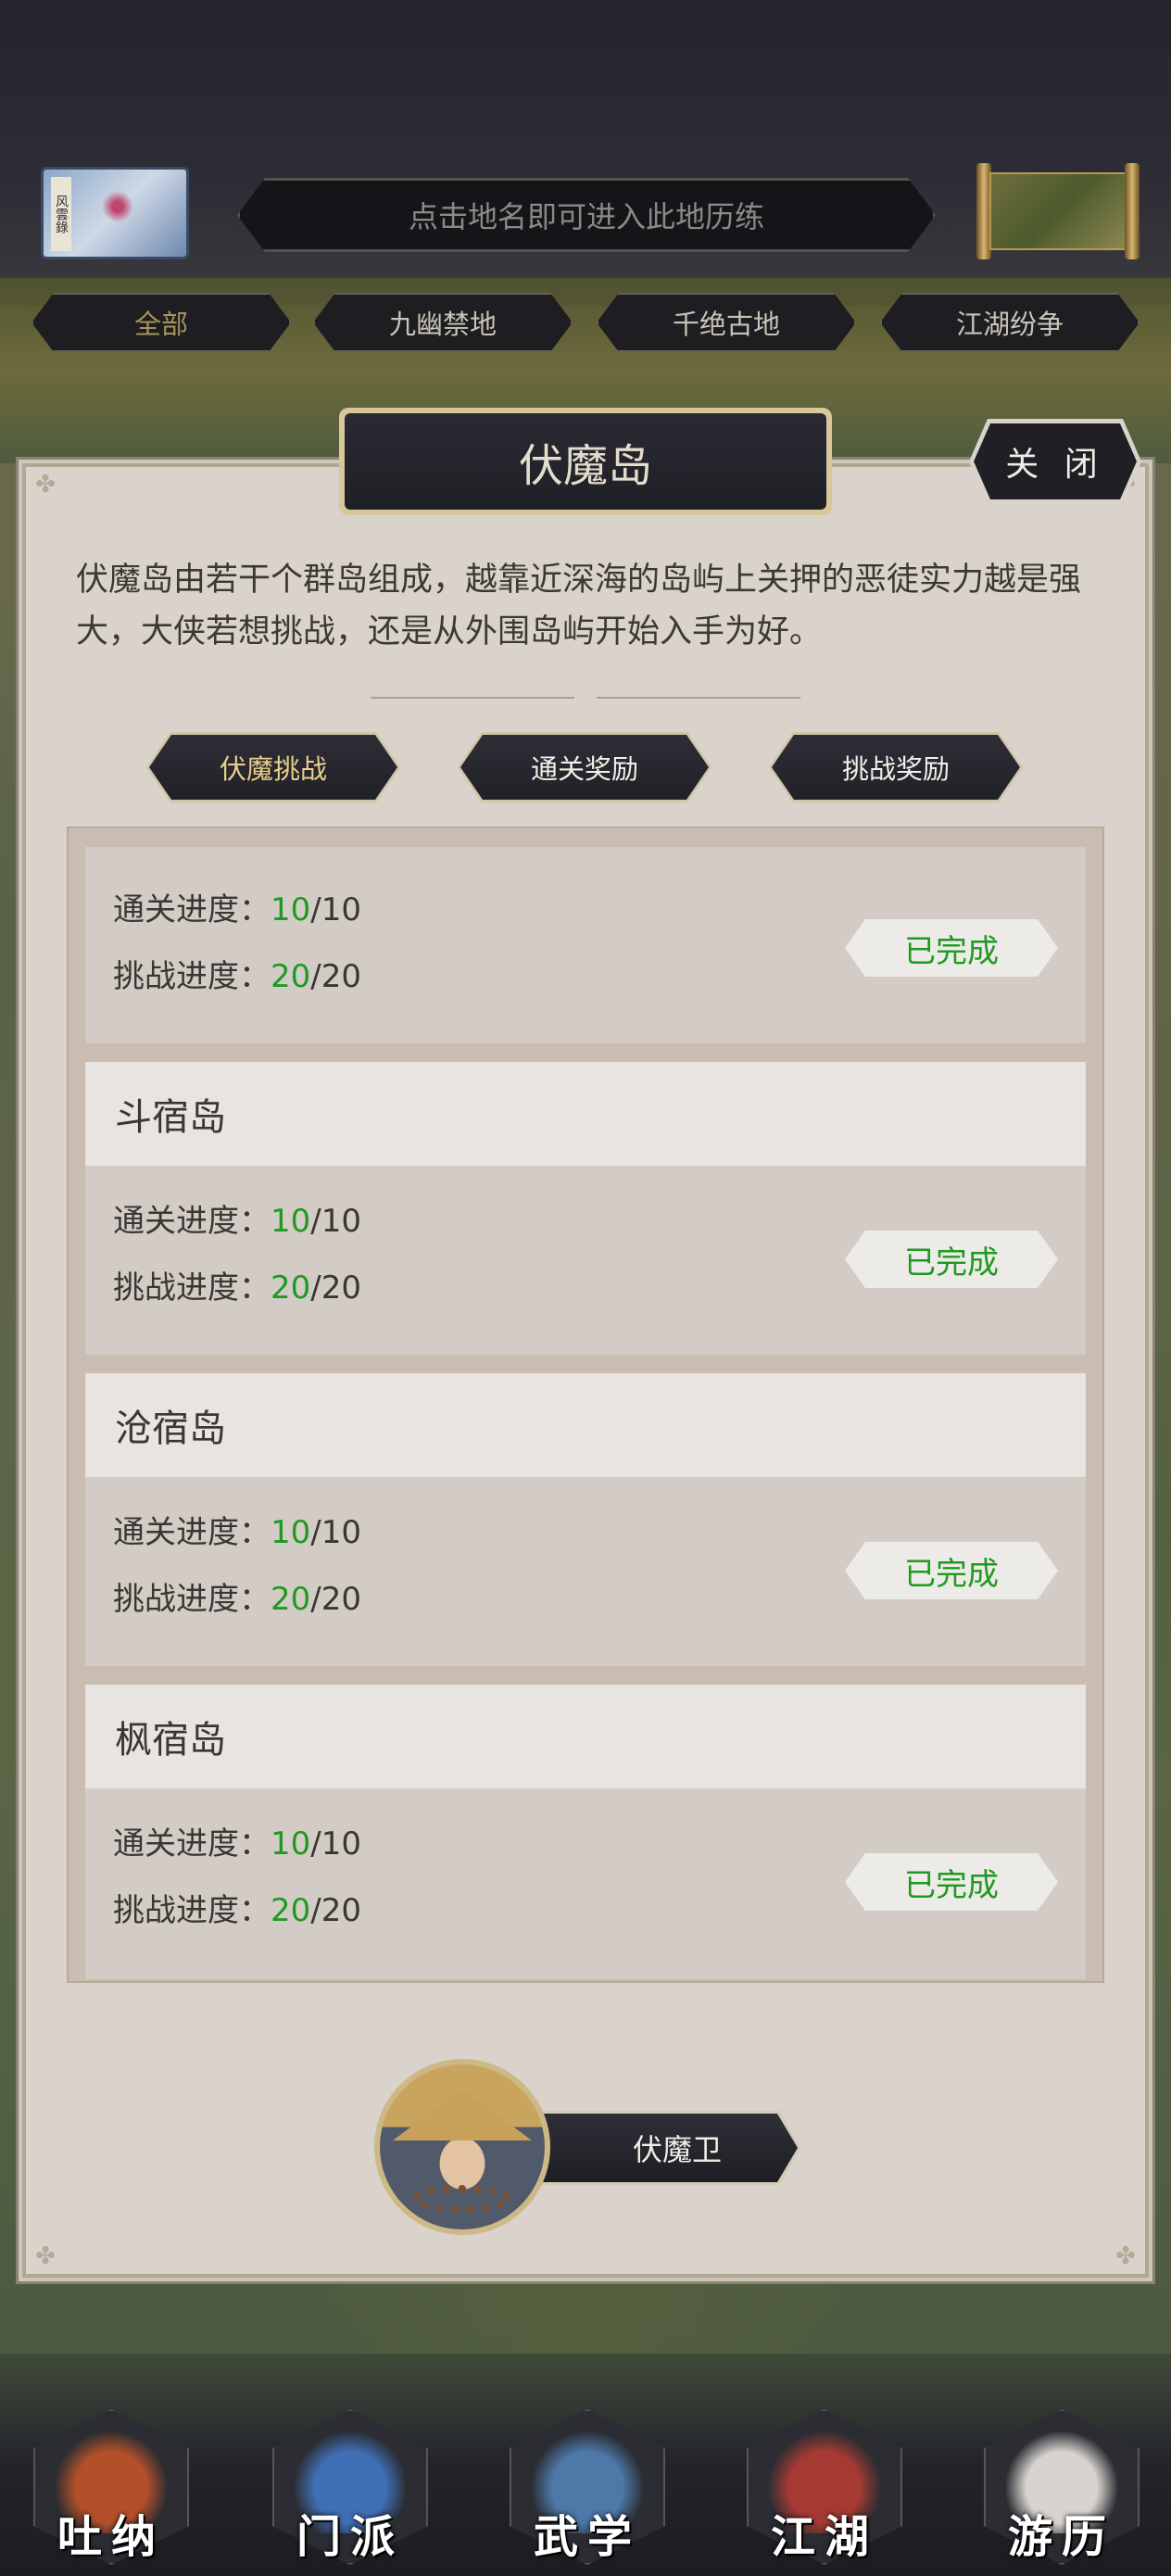 This screenshot has width=1171, height=2576. I want to click on island-card: 斗宿岛 通关进度：10/10 挑战进度：20/20 已完成, so click(585, 1208).